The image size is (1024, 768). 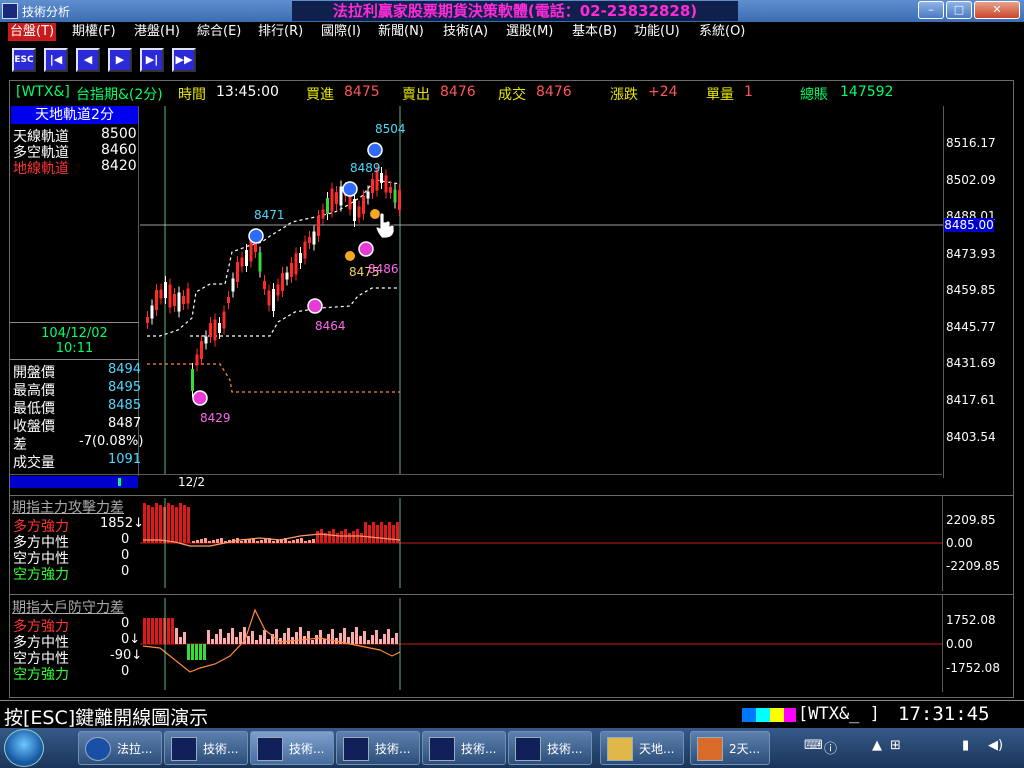 I want to click on sub2-row-value: 0, so click(x=125, y=623).